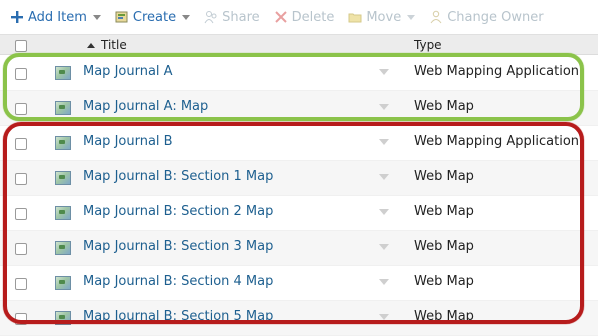  Describe the element at coordinates (436, 17) in the screenshot. I see `user-icon` at that location.